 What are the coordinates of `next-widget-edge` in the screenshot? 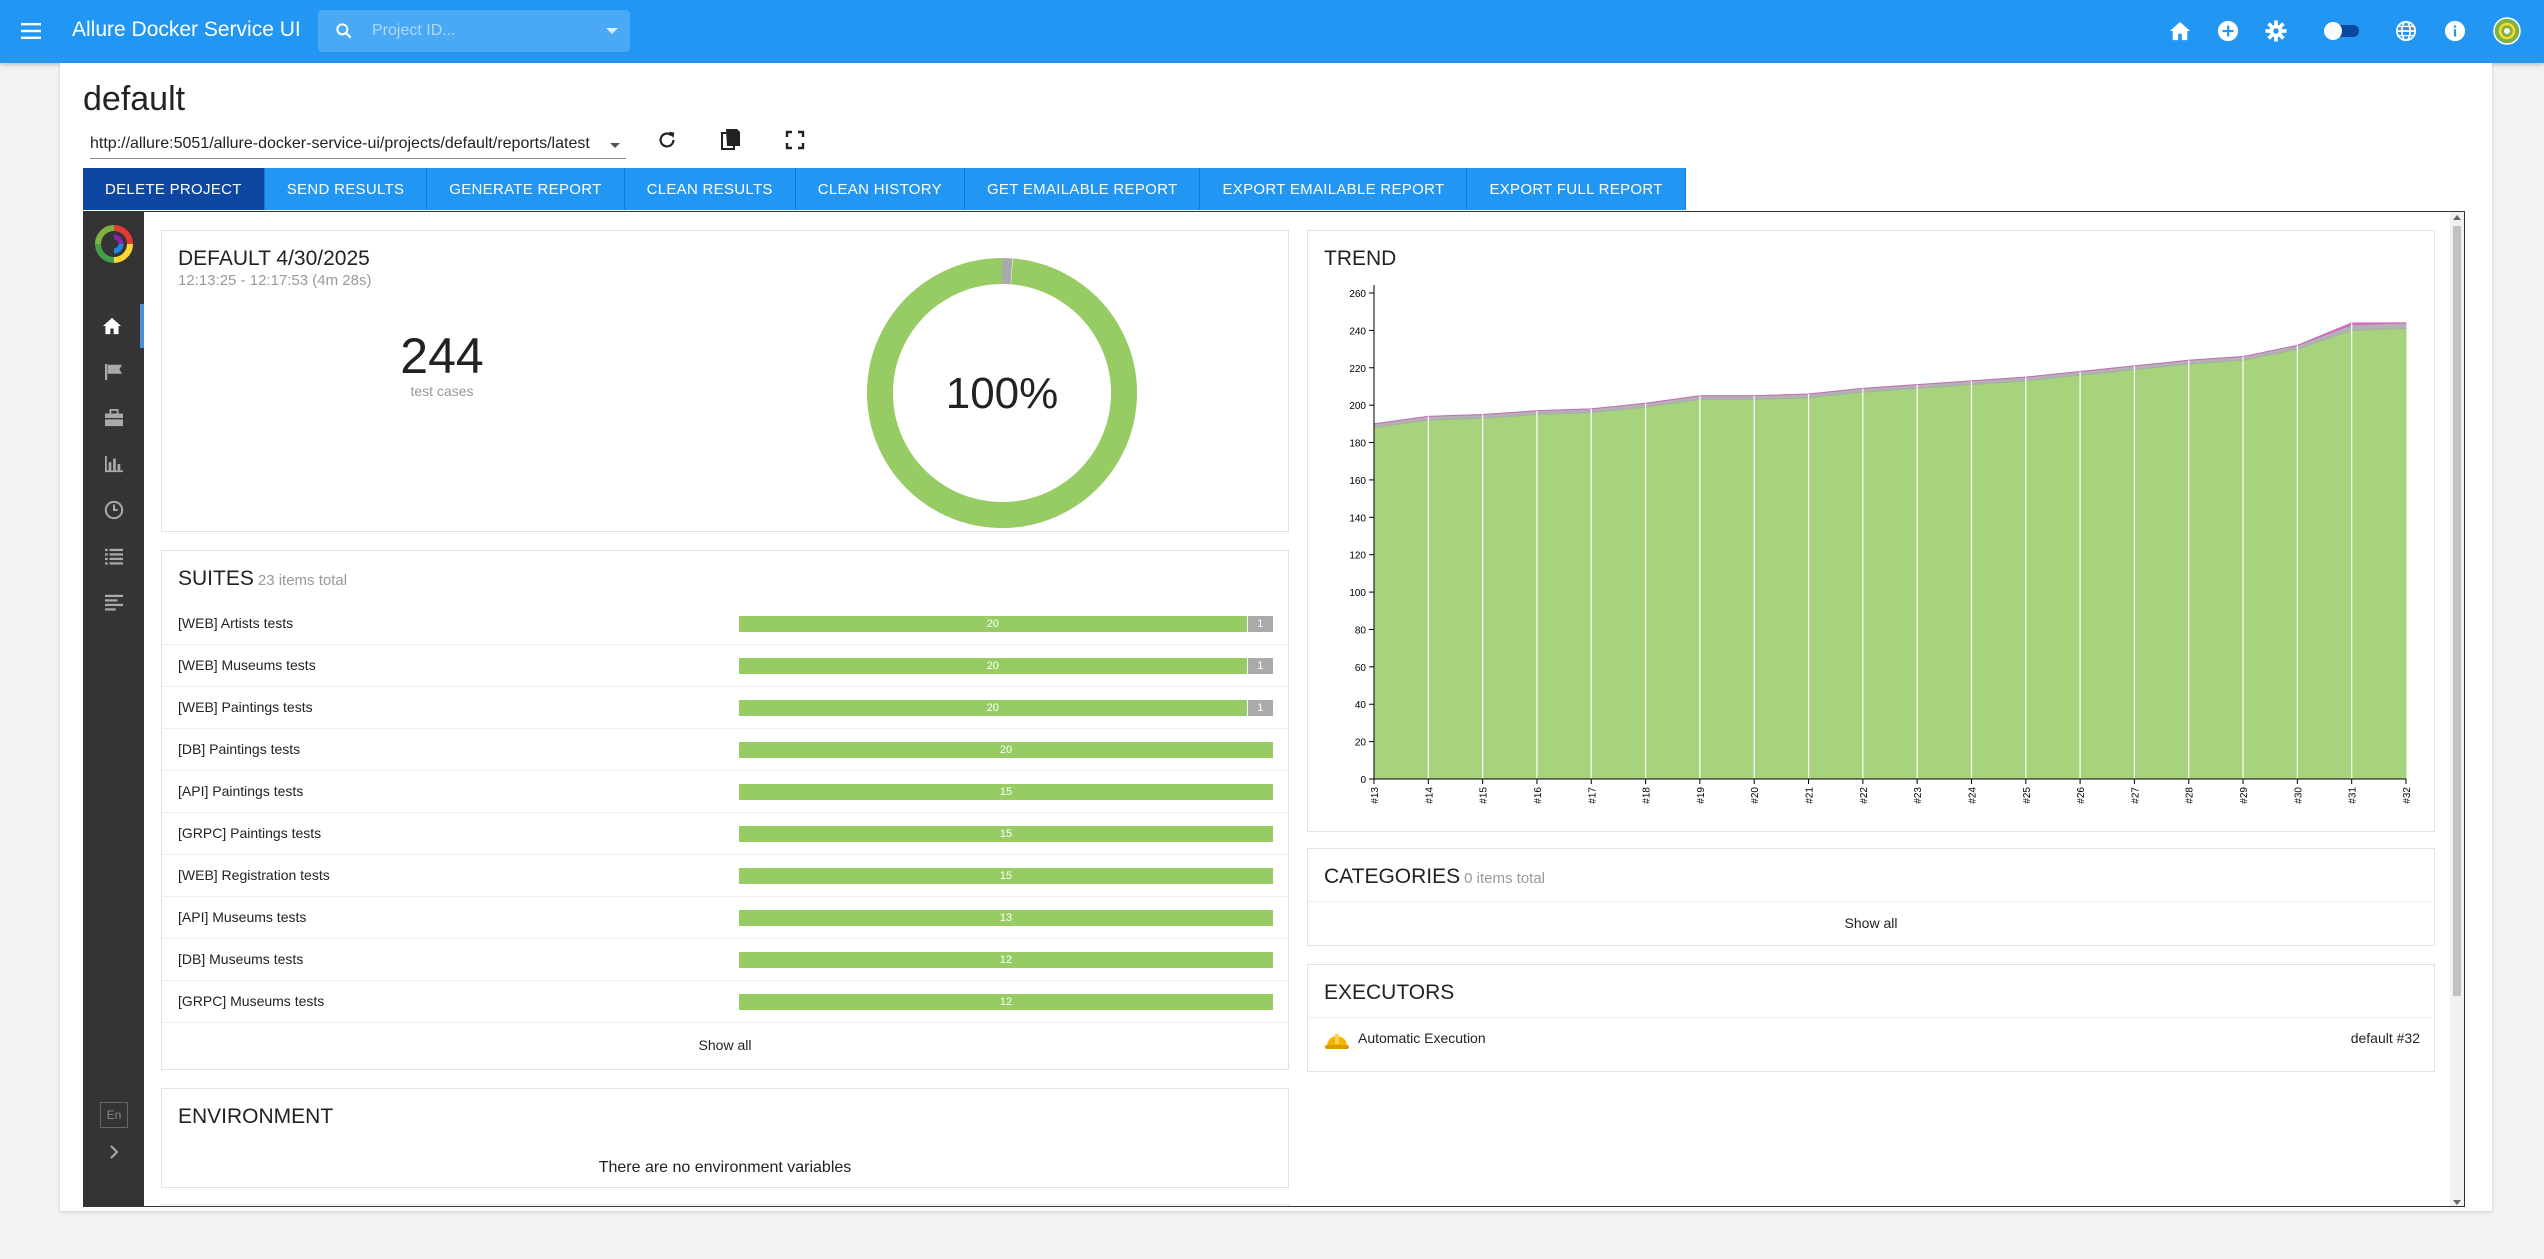 It's located at (725, 1205).